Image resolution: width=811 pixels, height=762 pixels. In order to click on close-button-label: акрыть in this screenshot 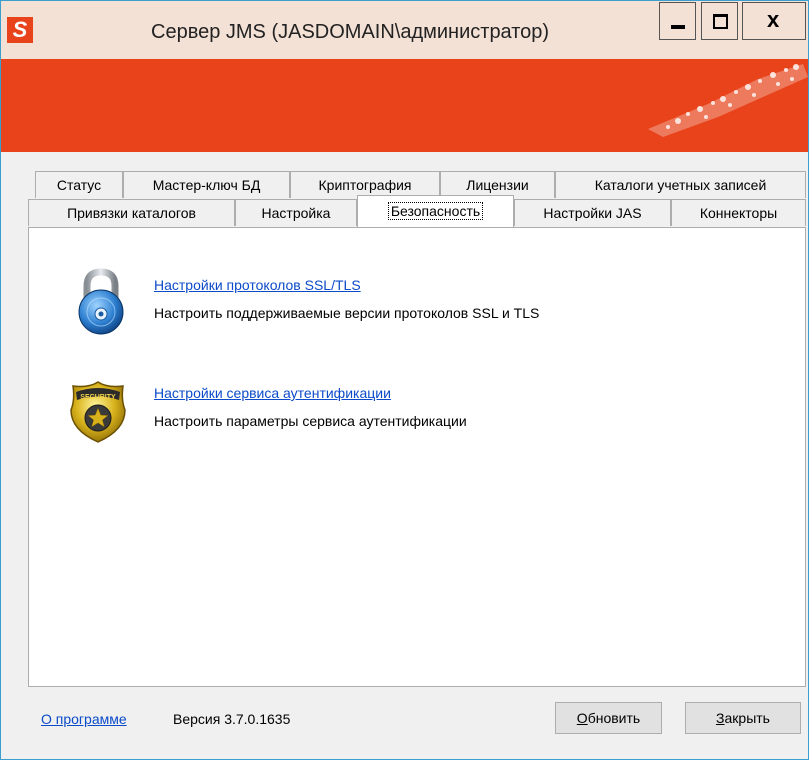, I will do `click(747, 718)`.